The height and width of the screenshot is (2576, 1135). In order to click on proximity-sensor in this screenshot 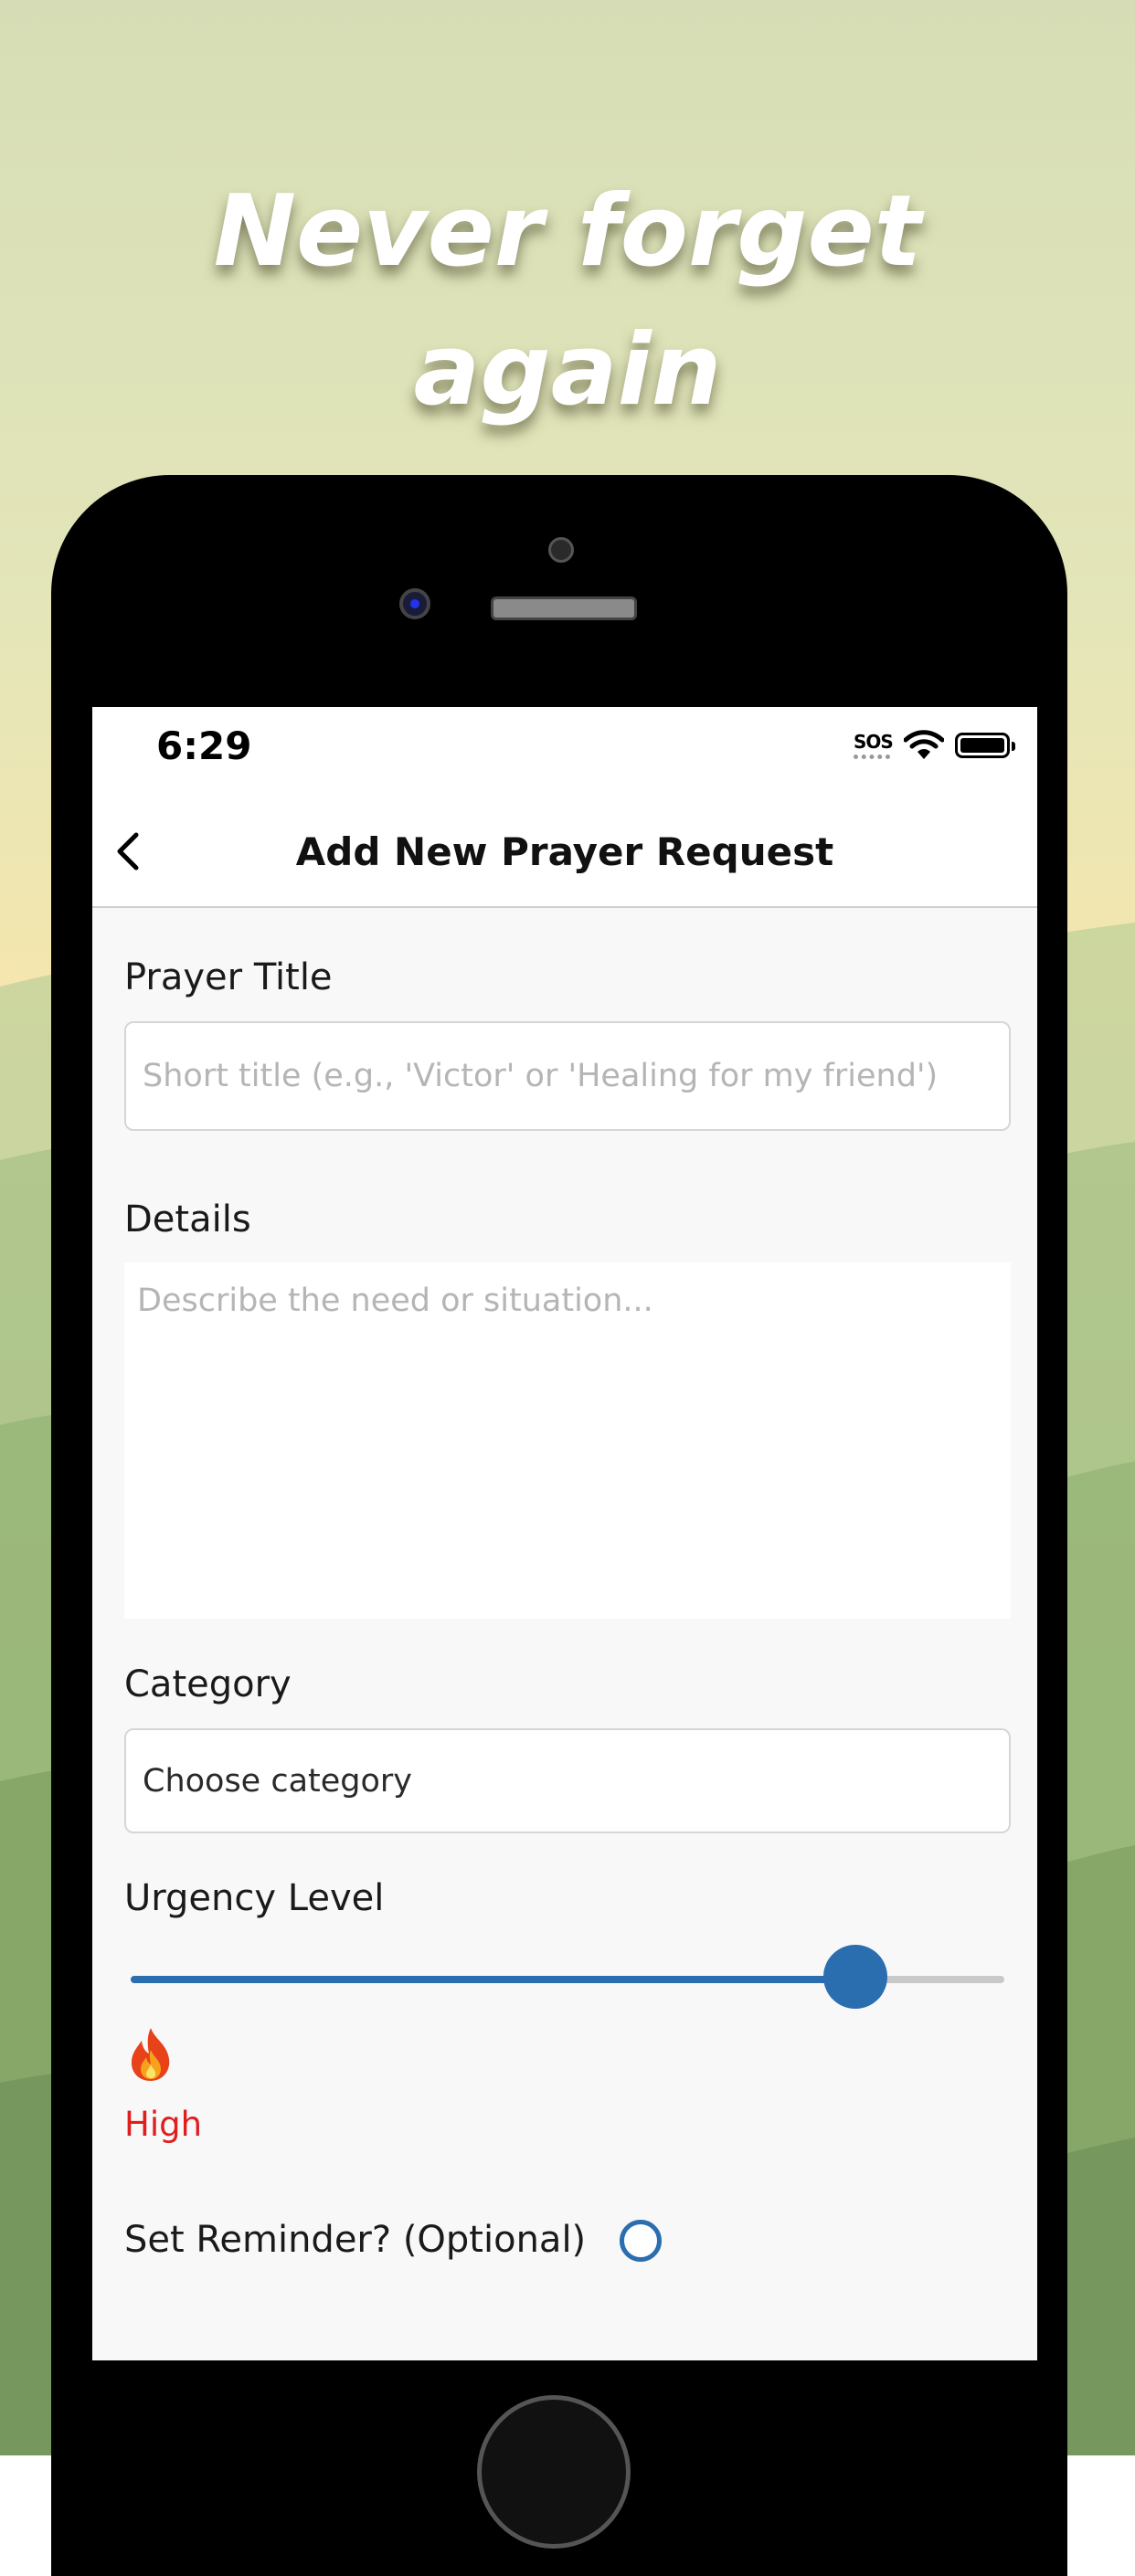, I will do `click(561, 550)`.